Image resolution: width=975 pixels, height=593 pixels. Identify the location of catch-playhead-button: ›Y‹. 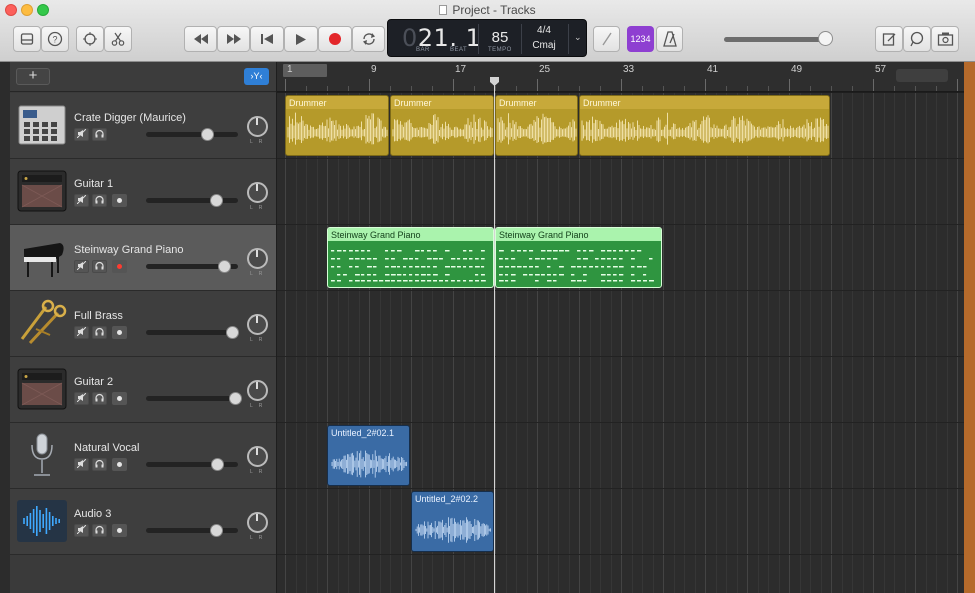
(256, 76).